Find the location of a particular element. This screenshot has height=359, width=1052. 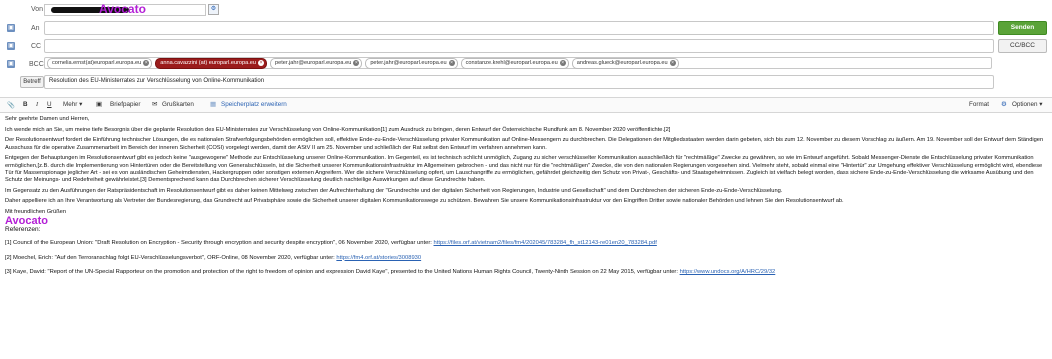

letter-paper-button: Briefpapier is located at coordinates (125, 104).